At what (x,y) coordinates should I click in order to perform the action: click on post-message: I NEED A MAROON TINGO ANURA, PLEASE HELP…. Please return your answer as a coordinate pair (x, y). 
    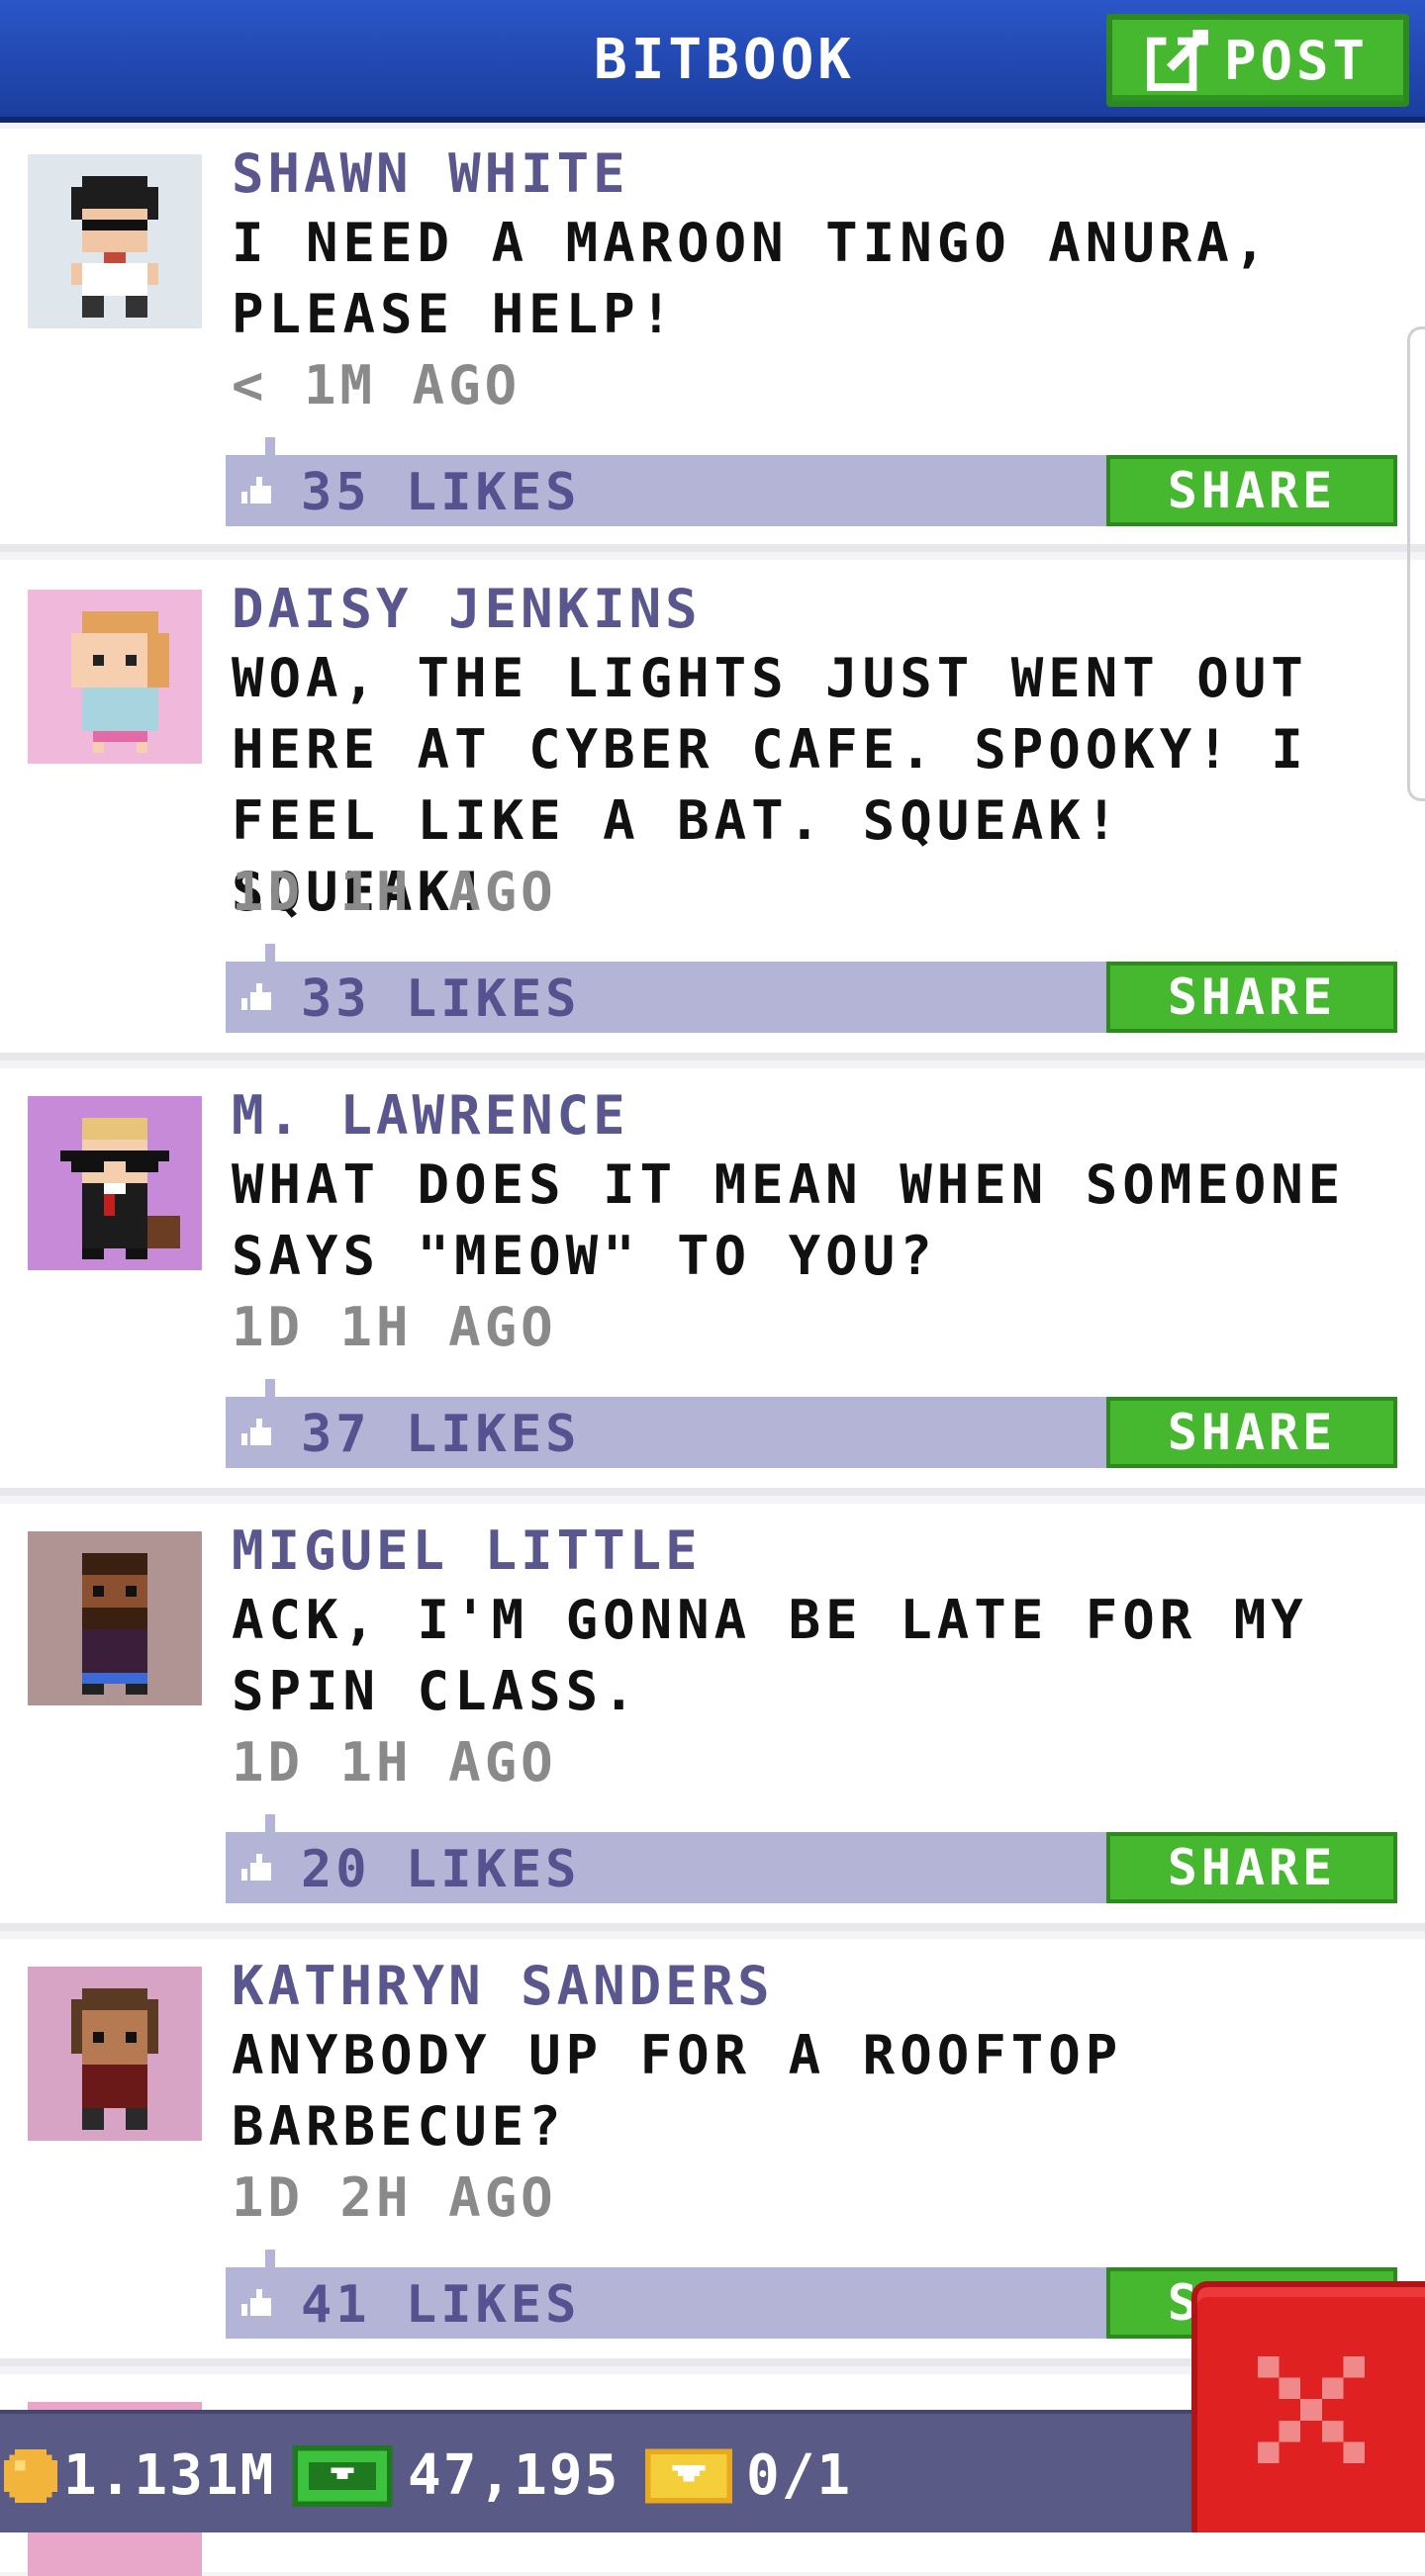
    Looking at the image, I should click on (752, 278).